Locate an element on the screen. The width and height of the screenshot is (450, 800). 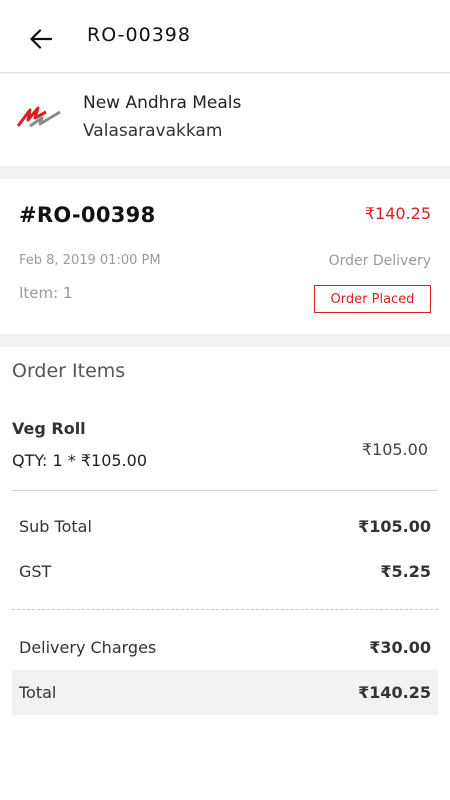
status-badge: Order Placed is located at coordinates (372, 299).